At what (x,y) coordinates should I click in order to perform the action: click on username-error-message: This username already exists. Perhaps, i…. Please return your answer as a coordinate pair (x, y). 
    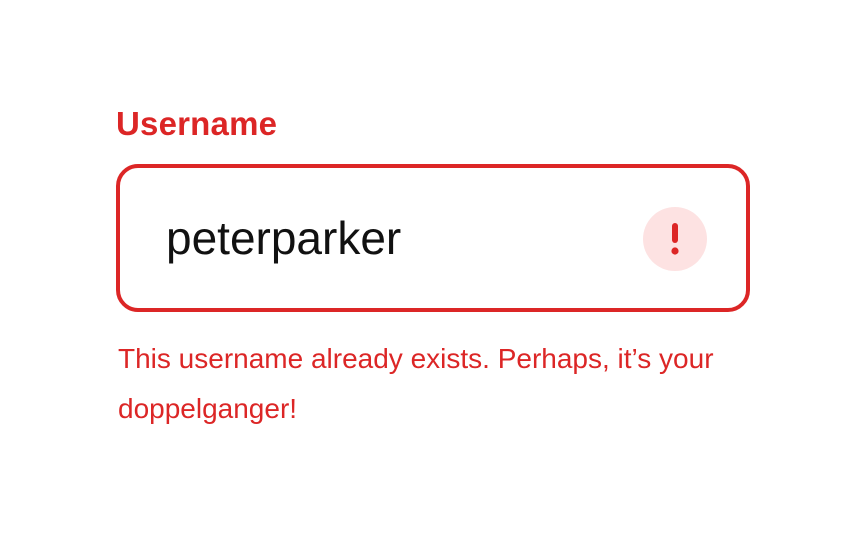
    Looking at the image, I should click on (416, 383).